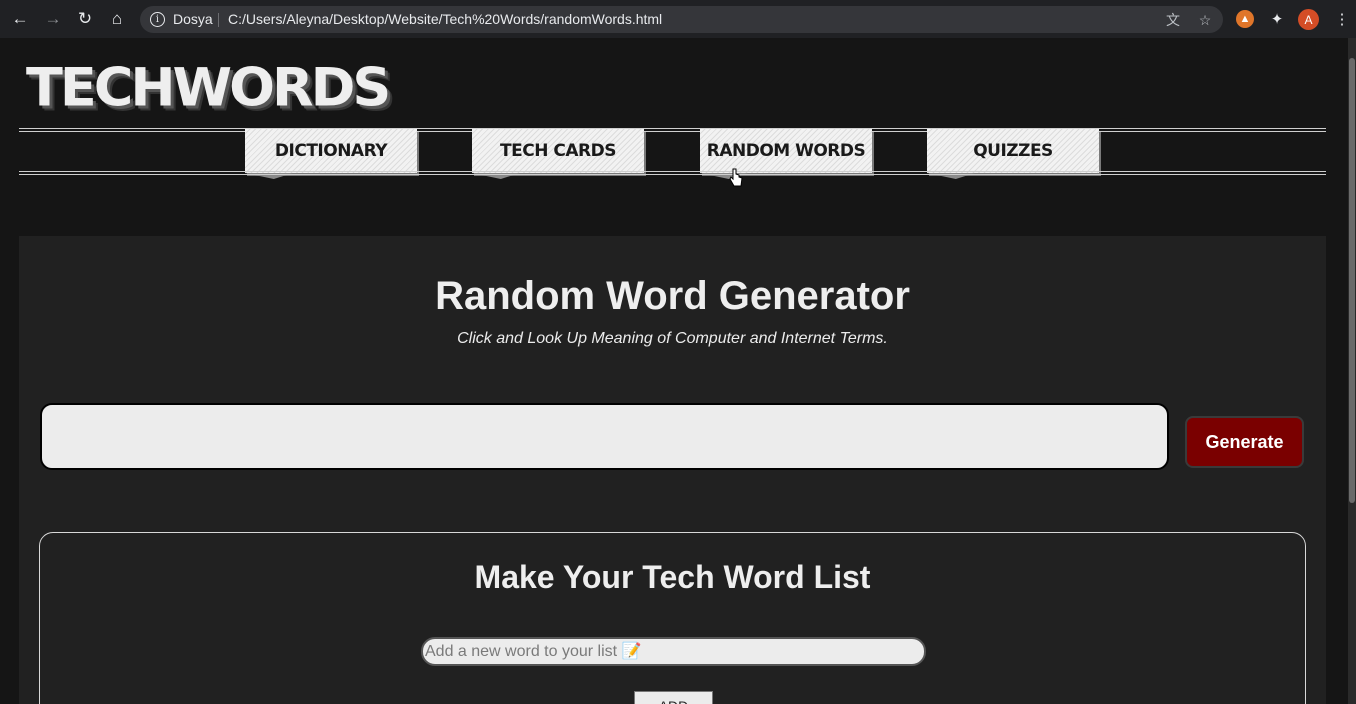 Image resolution: width=1356 pixels, height=704 pixels. I want to click on new-word-input, so click(673, 651).